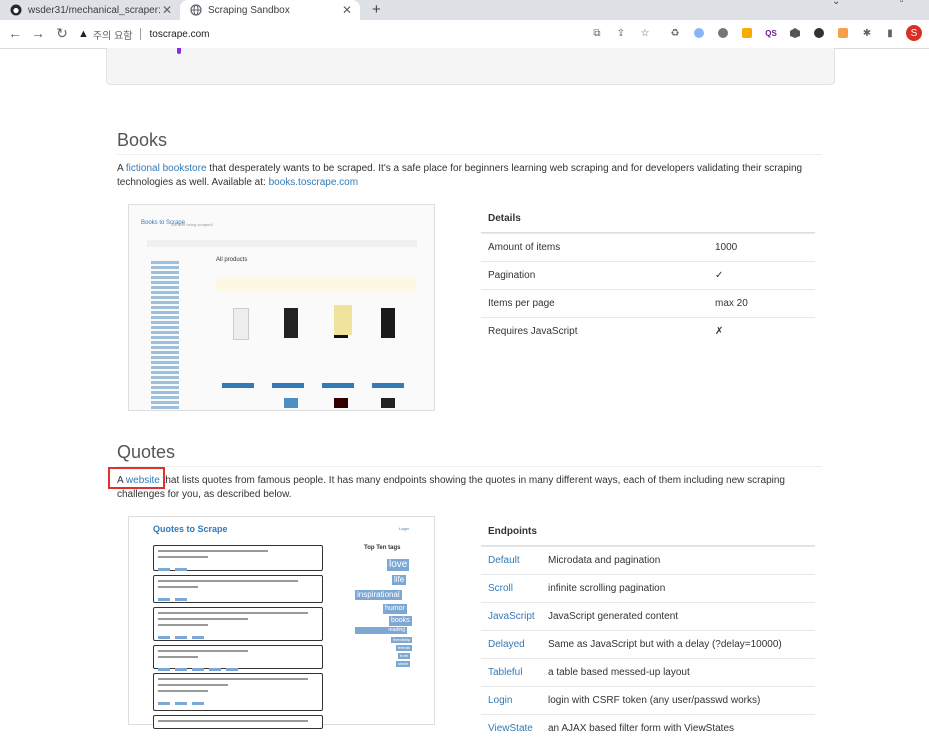  Describe the element at coordinates (136, 478) in the screenshot. I see `highlight-annotation` at that location.